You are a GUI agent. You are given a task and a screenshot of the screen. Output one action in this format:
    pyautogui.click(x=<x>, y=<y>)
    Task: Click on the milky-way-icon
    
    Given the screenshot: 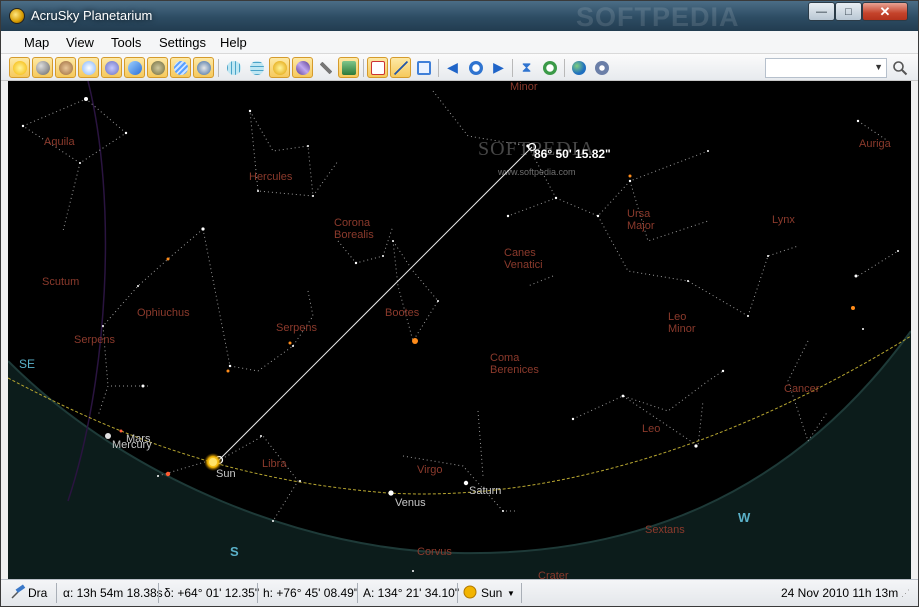 What is the action you would take?
    pyautogui.click(x=302, y=67)
    